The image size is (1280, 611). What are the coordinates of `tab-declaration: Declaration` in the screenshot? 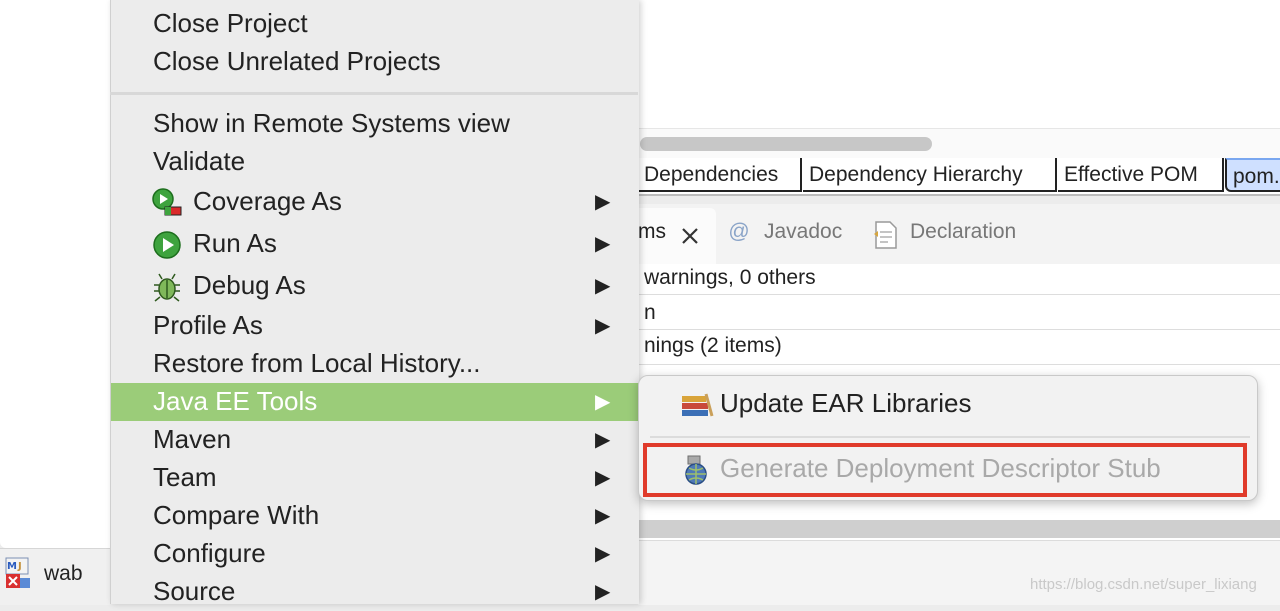 It's located at (963, 232).